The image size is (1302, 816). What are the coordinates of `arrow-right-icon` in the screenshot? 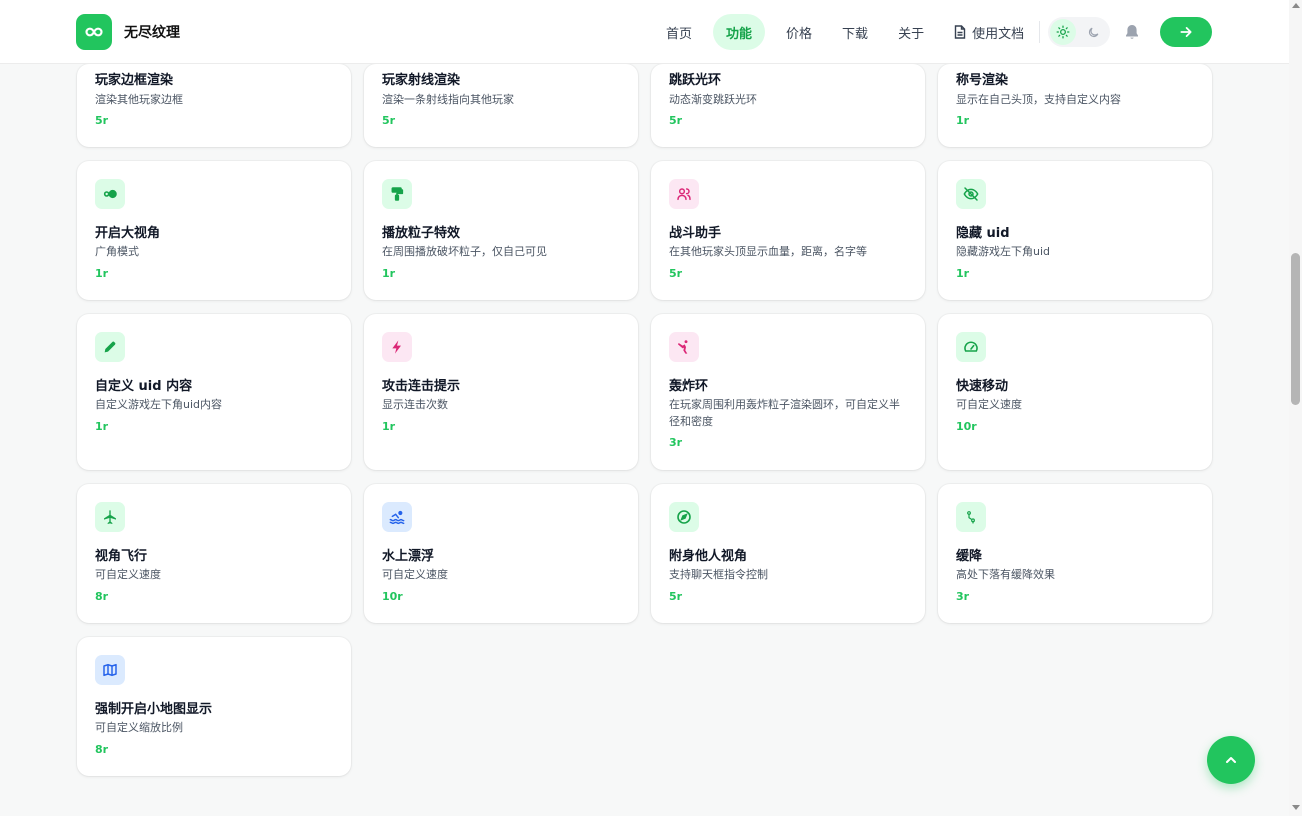 It's located at (1186, 32).